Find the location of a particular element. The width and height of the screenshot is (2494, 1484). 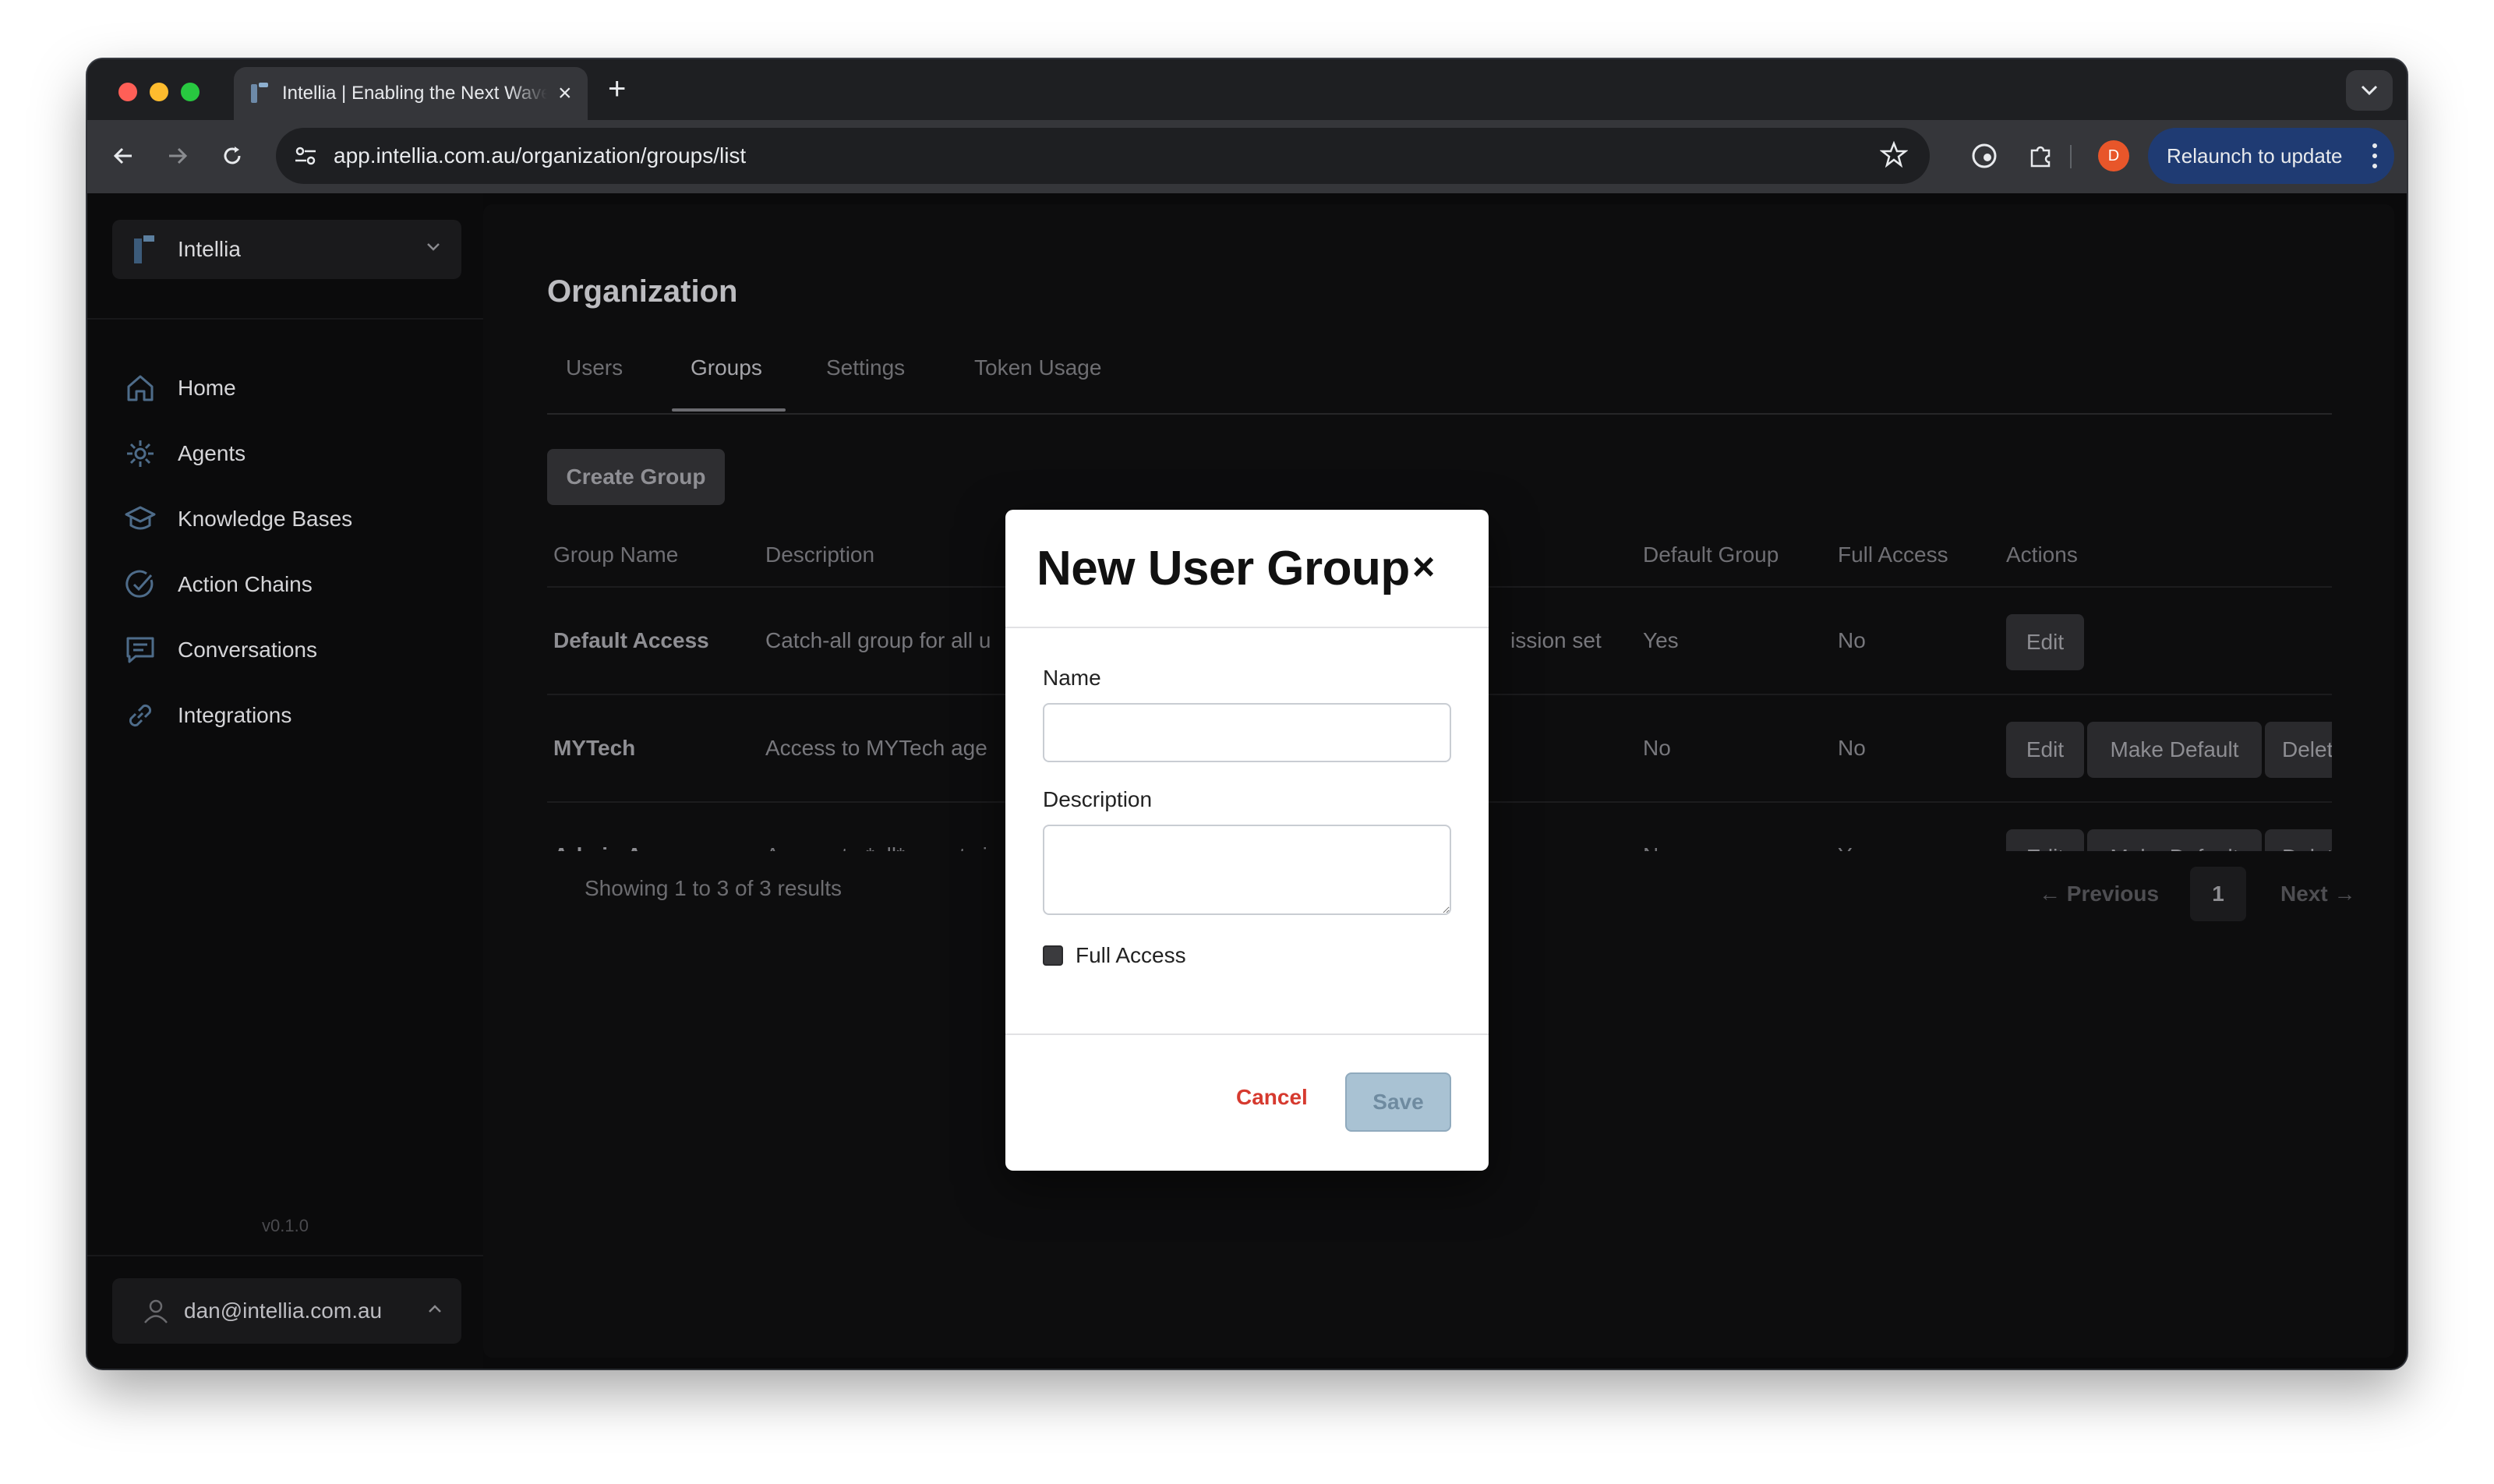

user-icon is located at coordinates (156, 1311).